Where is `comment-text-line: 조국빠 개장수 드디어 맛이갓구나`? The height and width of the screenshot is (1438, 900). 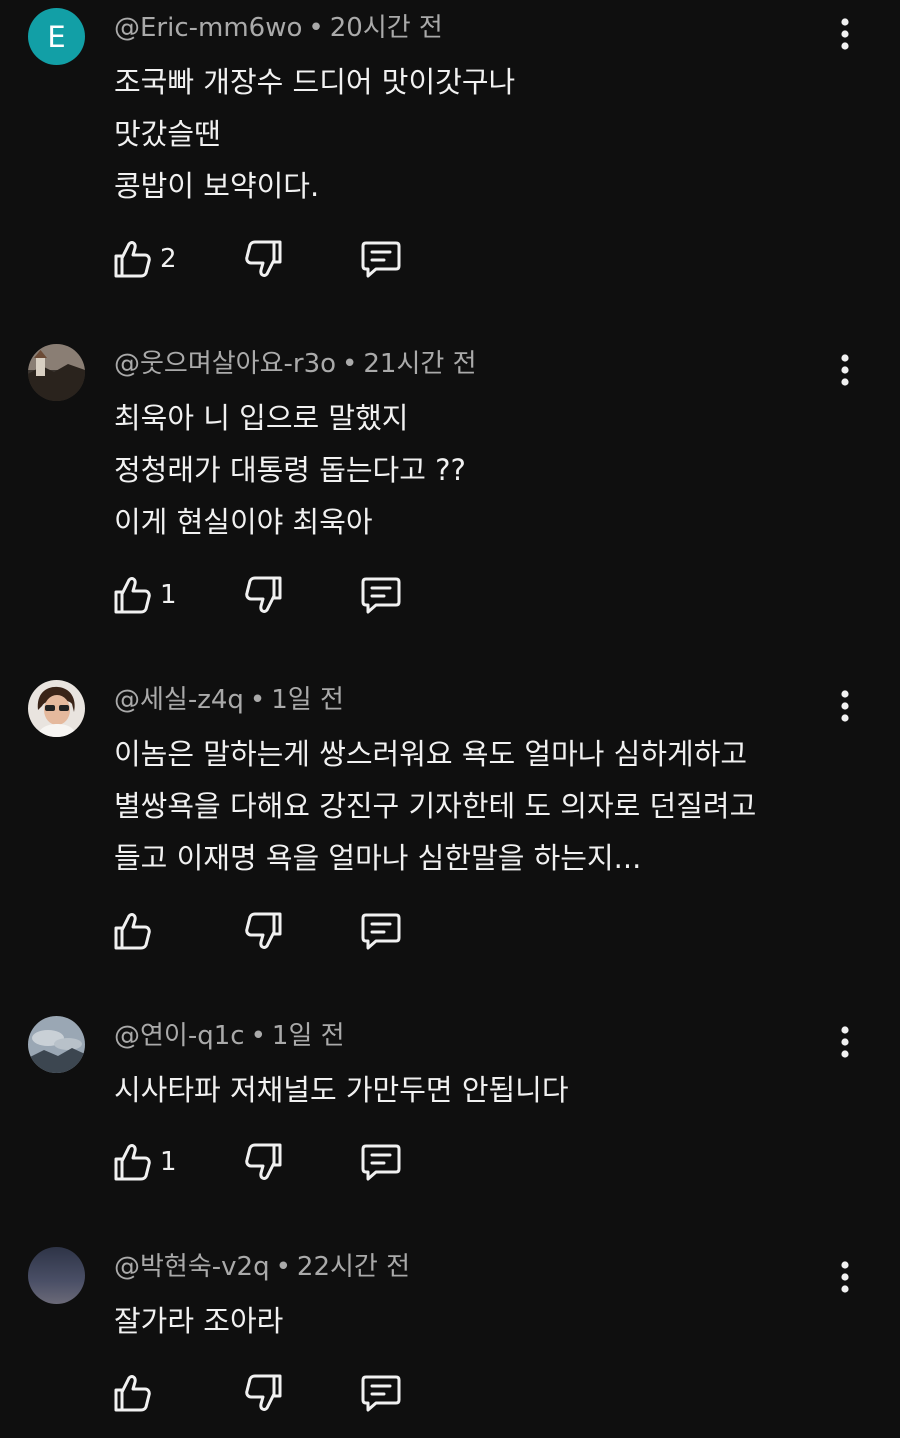
comment-text-line: 조국빠 개장수 드디어 맛이갓구나 is located at coordinates (315, 82).